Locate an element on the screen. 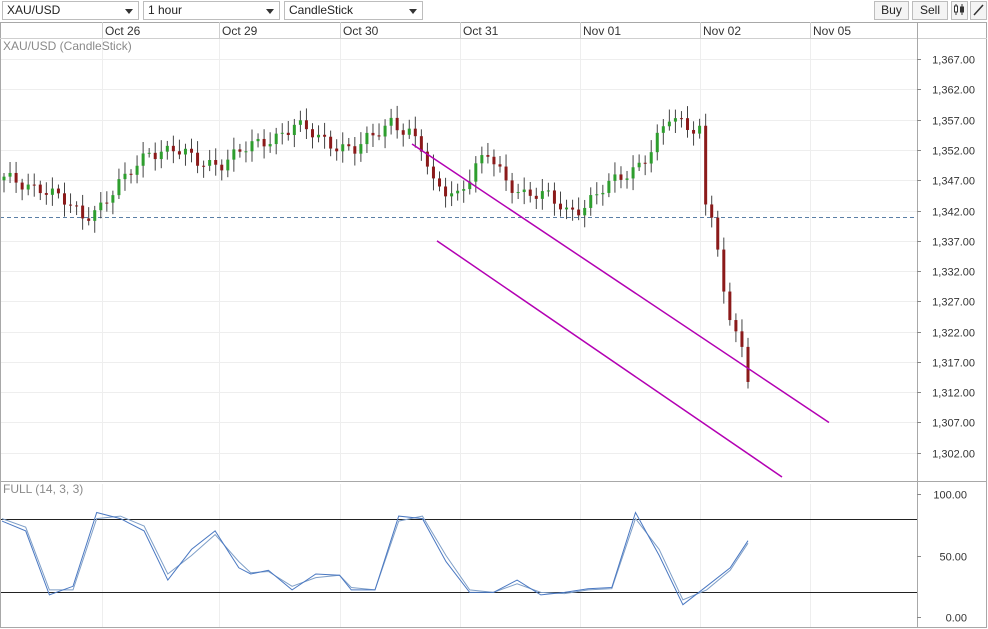 The image size is (988, 629). price-tick-label: 1,317.00 is located at coordinates (953, 364).